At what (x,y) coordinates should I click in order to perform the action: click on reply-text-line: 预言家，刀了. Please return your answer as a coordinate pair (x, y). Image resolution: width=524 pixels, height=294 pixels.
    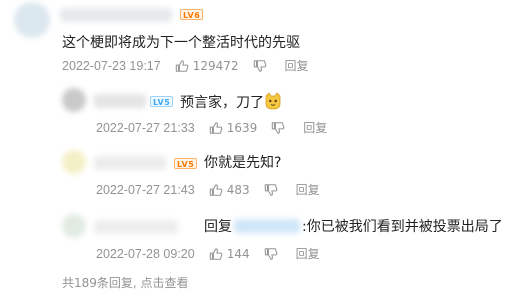
    Looking at the image, I should click on (231, 102).